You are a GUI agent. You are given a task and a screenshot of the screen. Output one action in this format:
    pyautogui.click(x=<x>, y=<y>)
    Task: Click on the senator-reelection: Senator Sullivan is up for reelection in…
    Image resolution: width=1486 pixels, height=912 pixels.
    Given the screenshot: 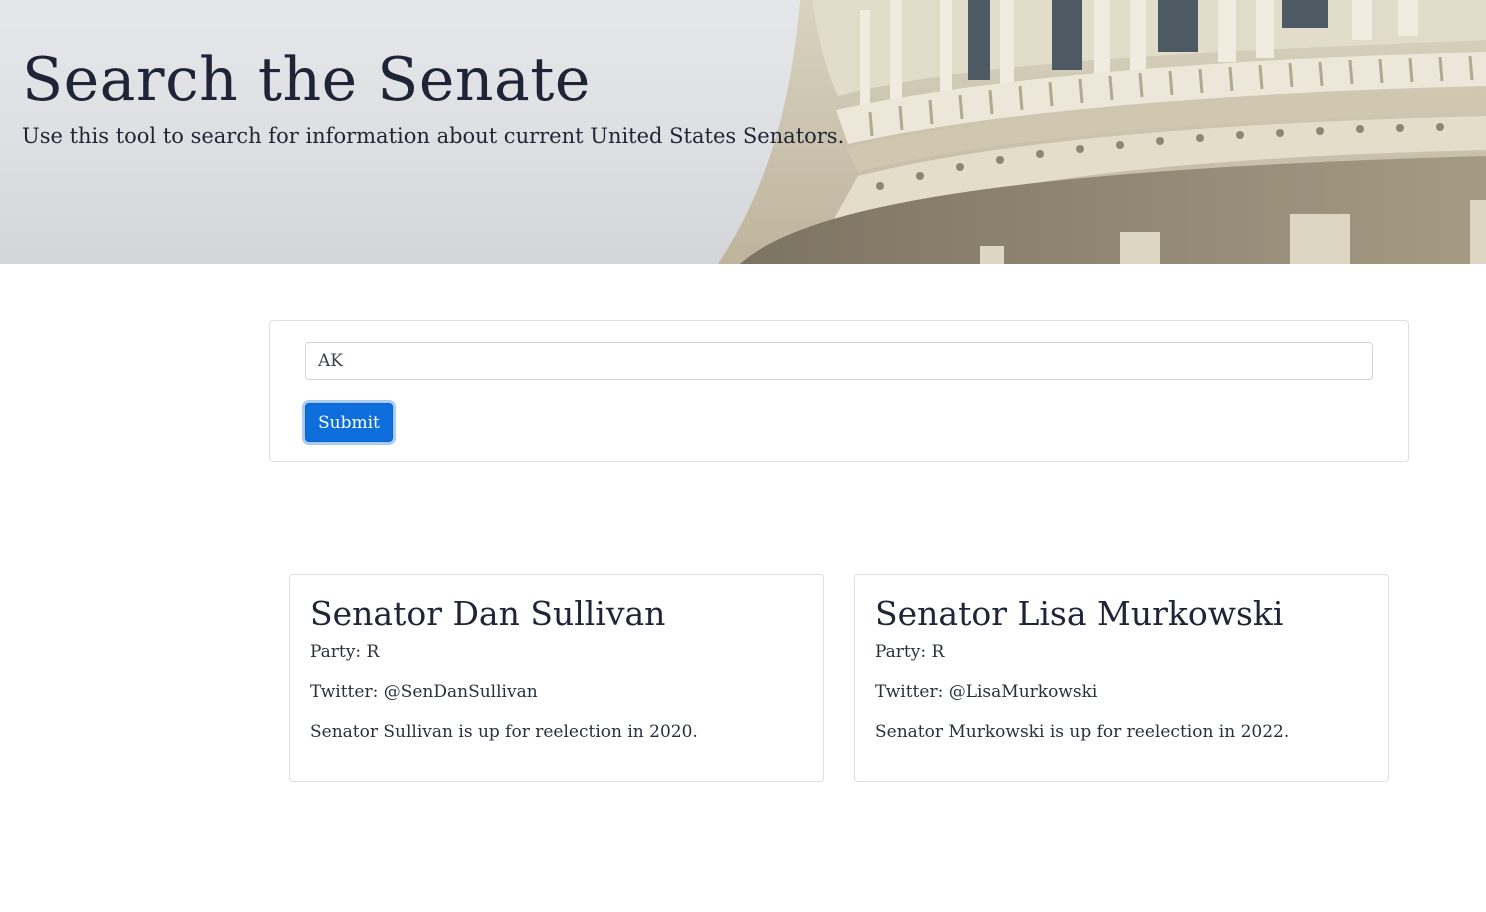 What is the action you would take?
    pyautogui.click(x=504, y=732)
    